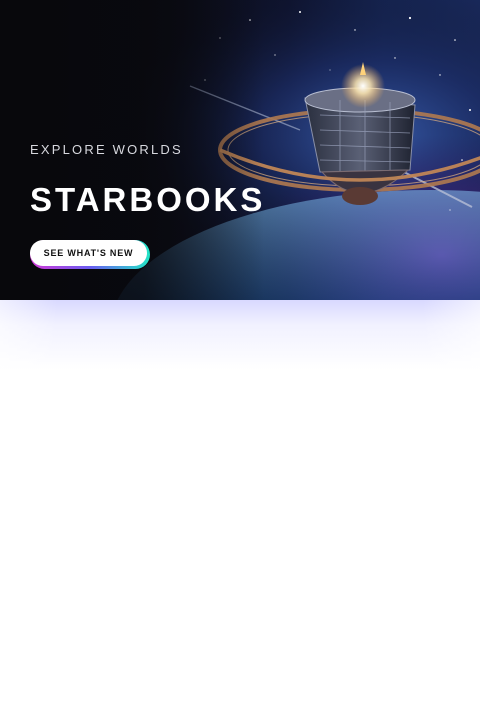  I want to click on hero-title: STARBOOKS, so click(148, 199).